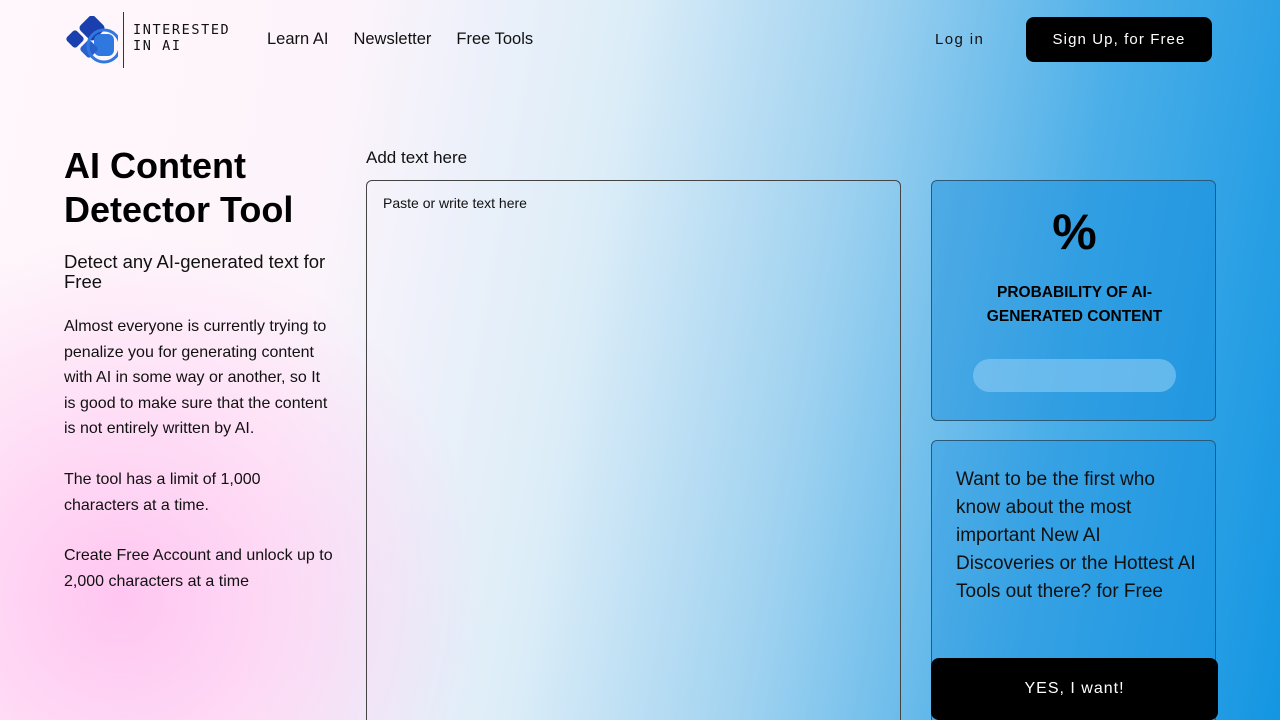 This screenshot has height=720, width=1280. What do you see at coordinates (123, 40) in the screenshot?
I see `logo-divider` at bounding box center [123, 40].